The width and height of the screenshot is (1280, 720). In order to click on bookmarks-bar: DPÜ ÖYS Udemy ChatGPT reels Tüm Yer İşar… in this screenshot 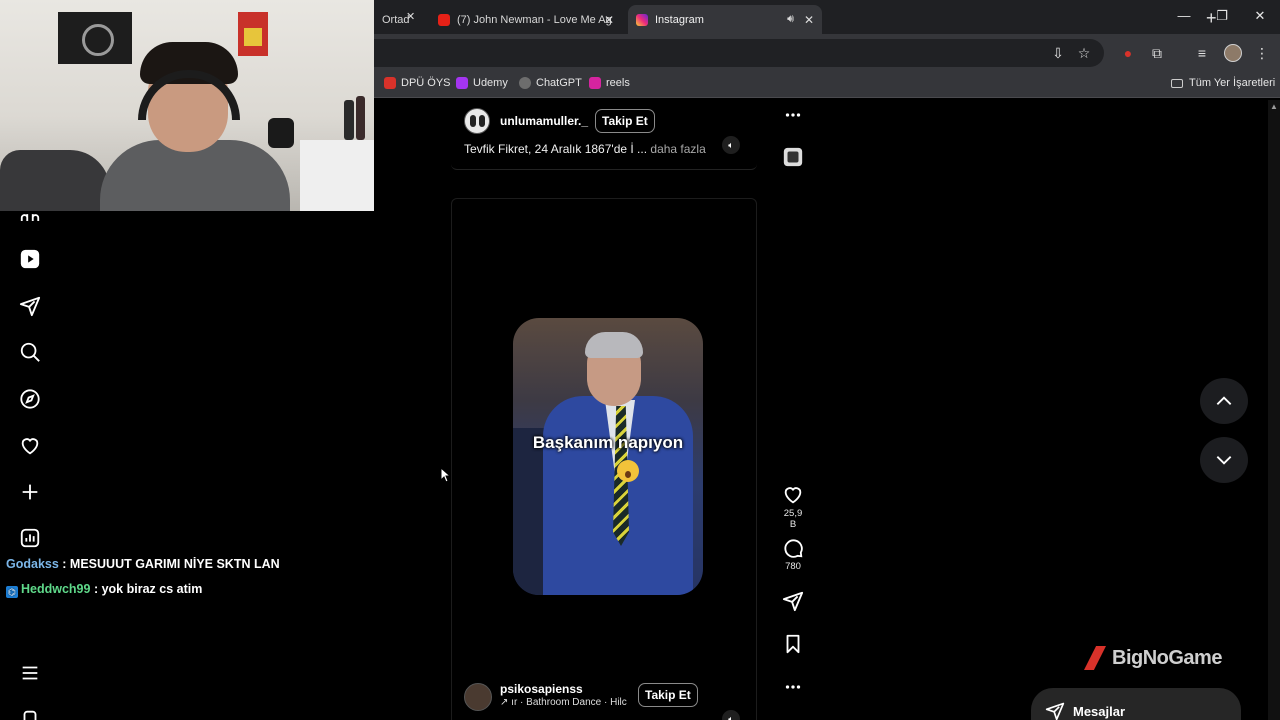, I will do `click(827, 84)`.